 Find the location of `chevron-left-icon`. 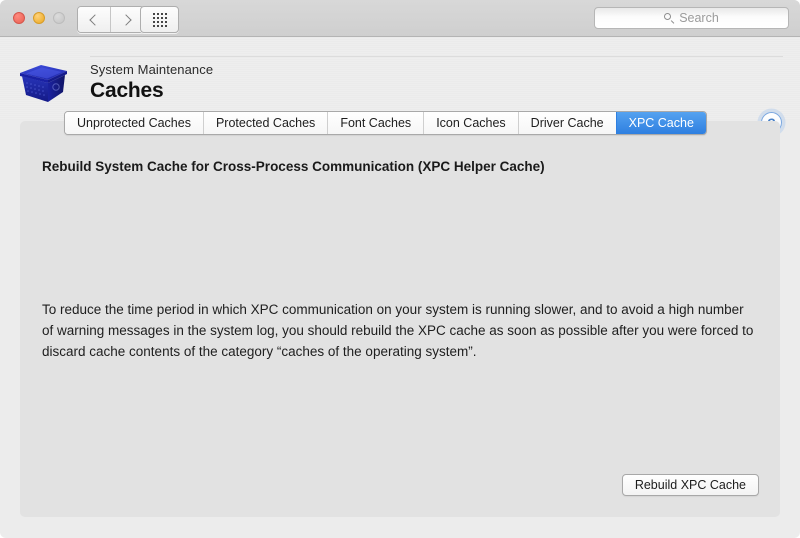

chevron-left-icon is located at coordinates (95, 19).